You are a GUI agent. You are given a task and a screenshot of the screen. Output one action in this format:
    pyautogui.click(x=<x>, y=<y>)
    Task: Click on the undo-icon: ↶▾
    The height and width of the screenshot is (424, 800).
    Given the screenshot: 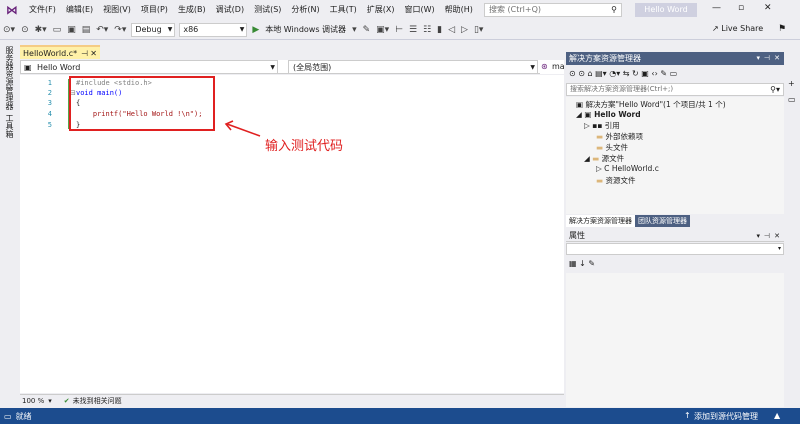 What is the action you would take?
    pyautogui.click(x=102, y=30)
    